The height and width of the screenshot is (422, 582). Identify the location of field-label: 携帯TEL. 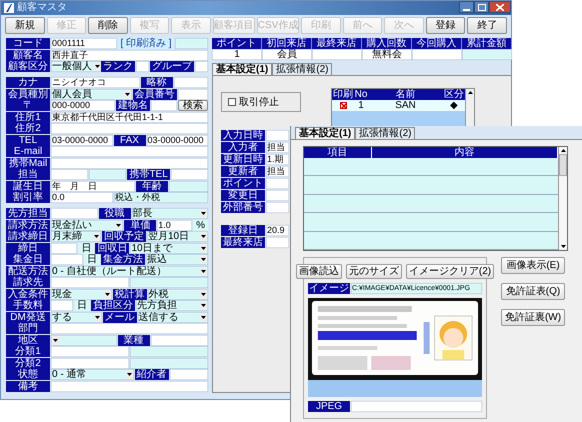
(148, 174).